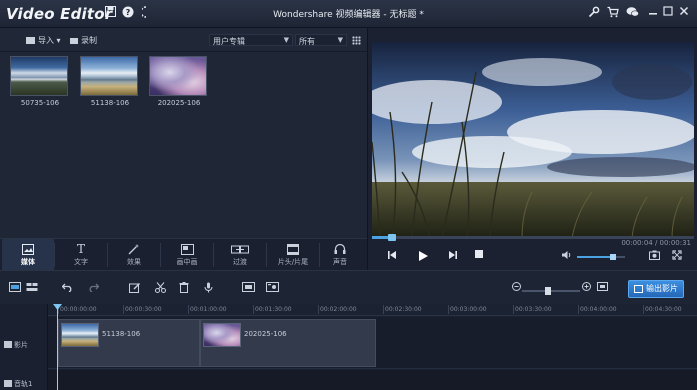 Image resolution: width=697 pixels, height=390 pixels. Describe the element at coordinates (632, 13) in the screenshot. I see `chat-icon` at that location.